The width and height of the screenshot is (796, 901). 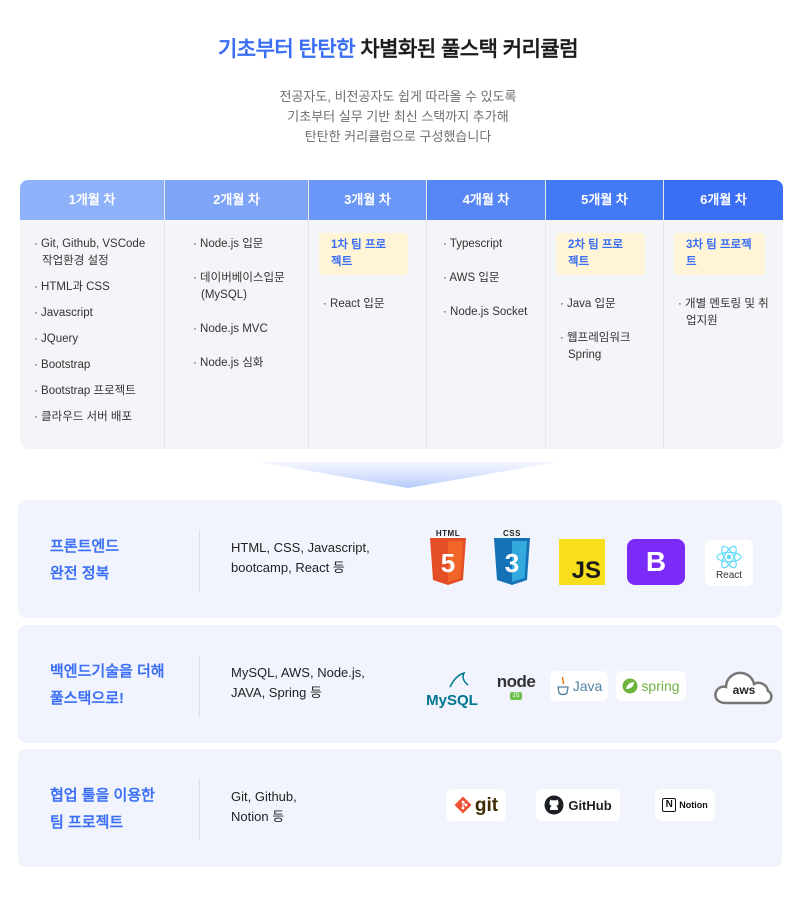 What do you see at coordinates (476, 805) in the screenshot?
I see `git-logo: git` at bounding box center [476, 805].